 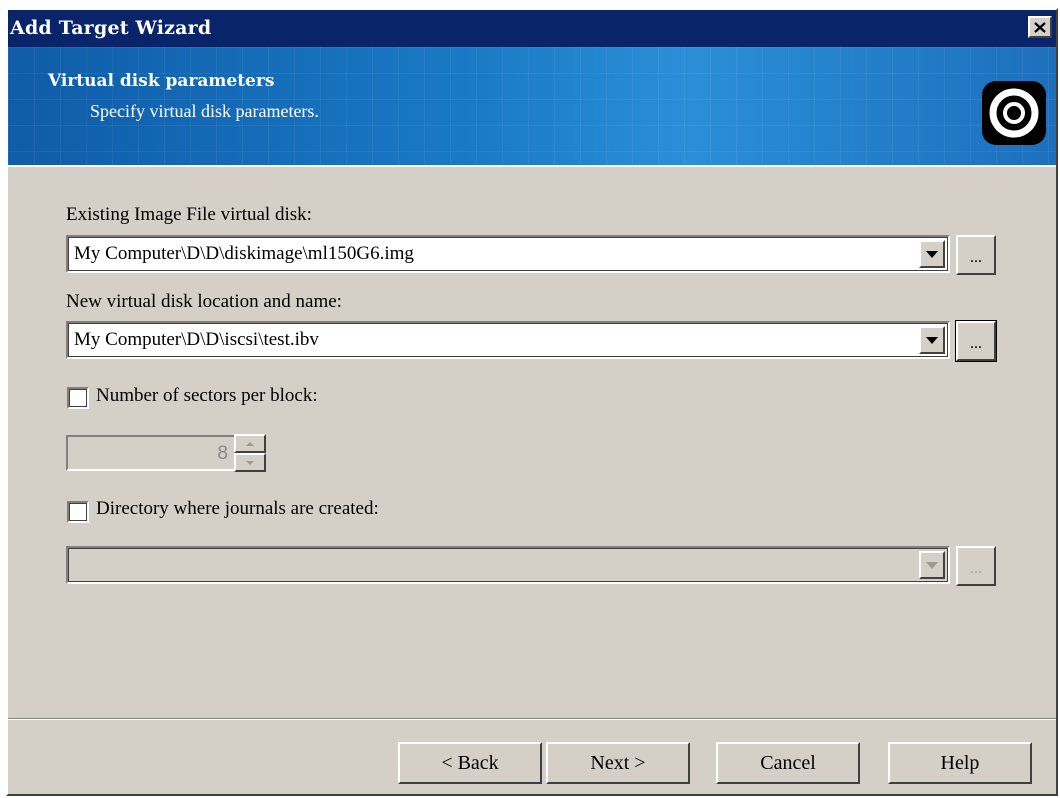 What do you see at coordinates (189, 214) in the screenshot?
I see `existing-image-label: Existing Image File virtual disk:` at bounding box center [189, 214].